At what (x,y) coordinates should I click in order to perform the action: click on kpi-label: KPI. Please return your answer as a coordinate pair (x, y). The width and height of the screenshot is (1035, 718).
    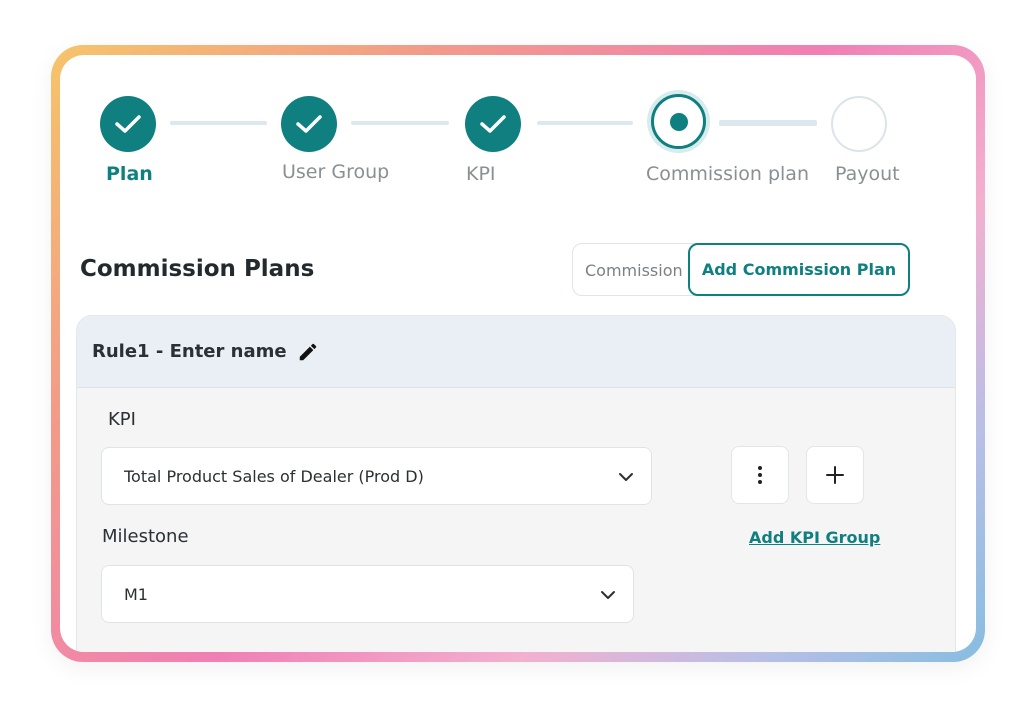
    Looking at the image, I should click on (122, 419).